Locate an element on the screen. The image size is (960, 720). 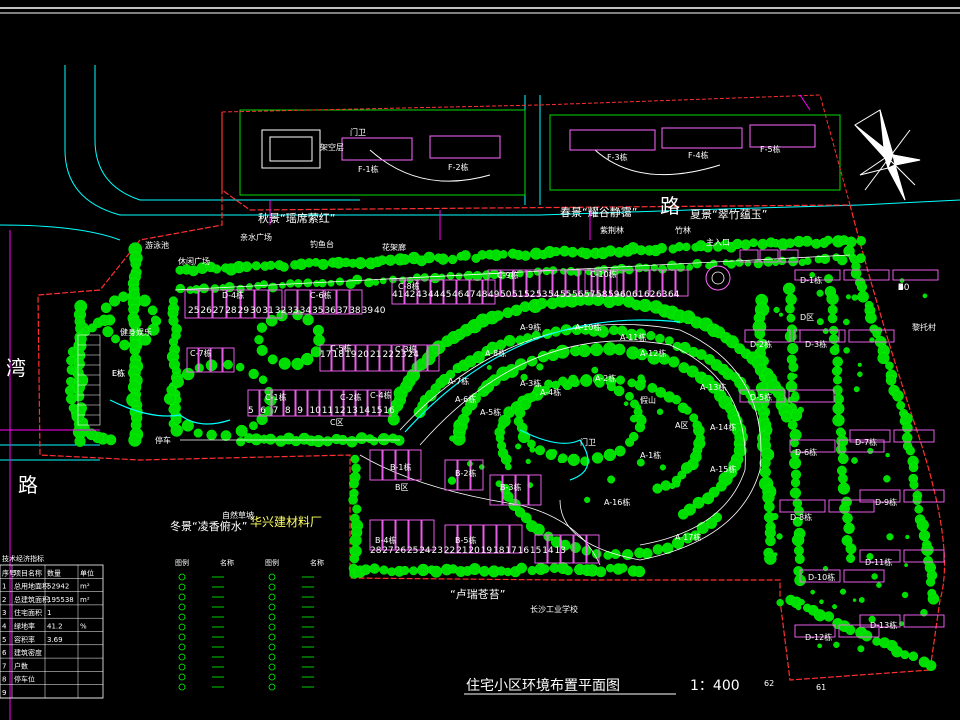
building-label: D-8栋 is located at coordinates (801, 517).